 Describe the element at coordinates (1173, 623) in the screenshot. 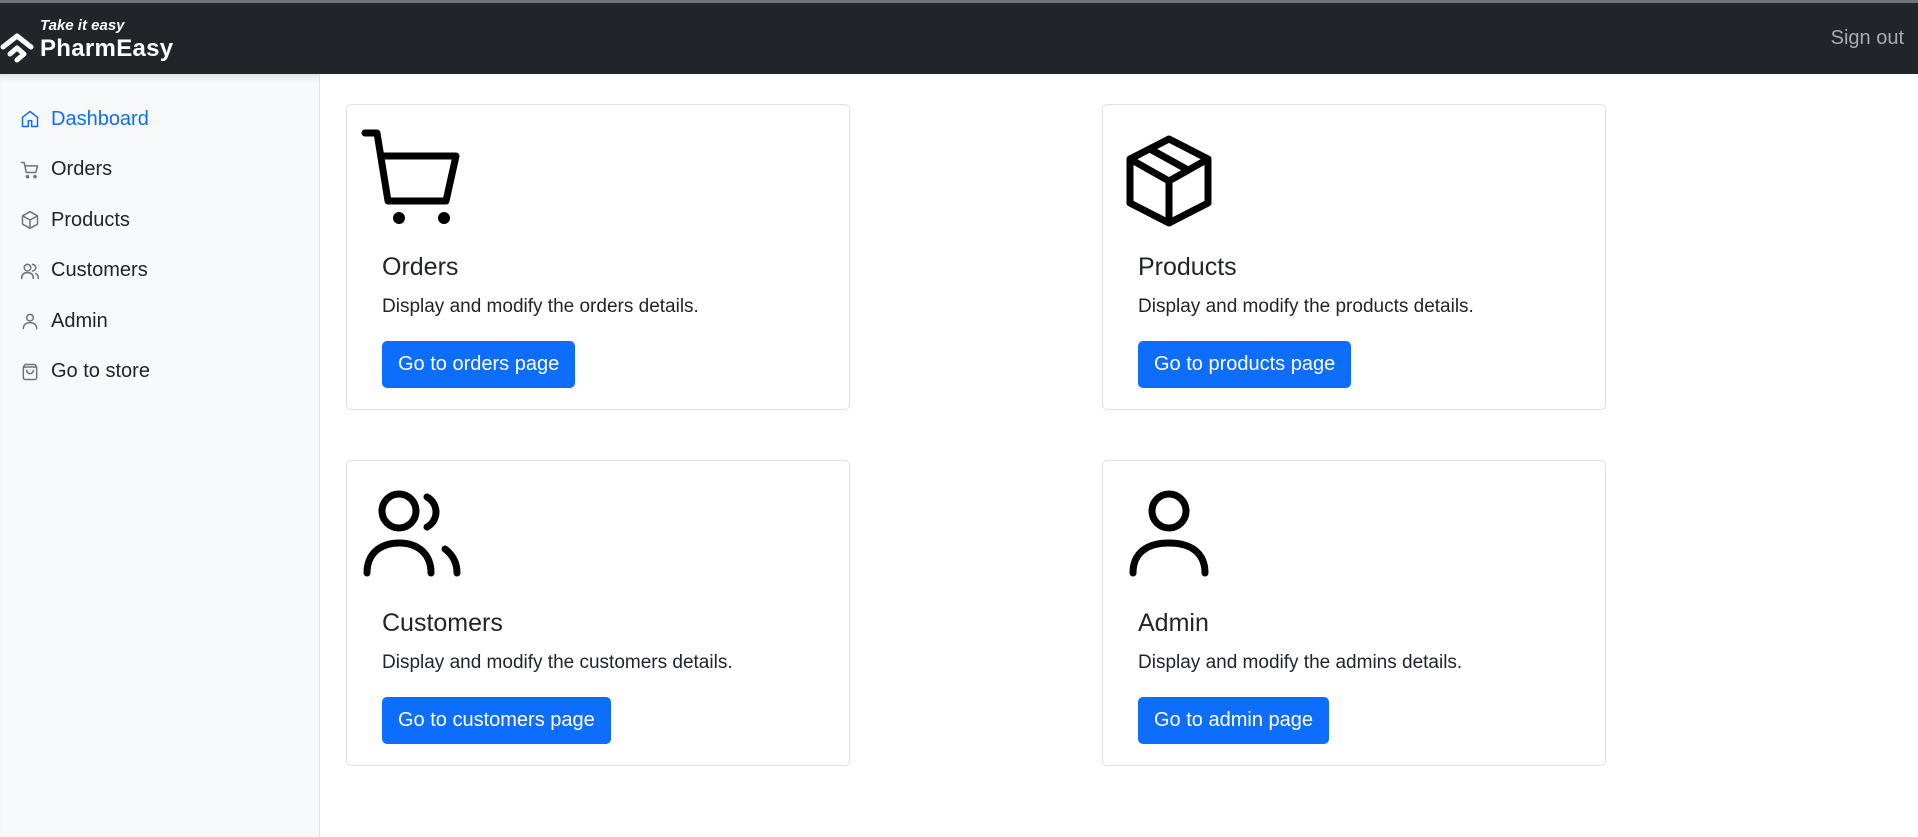

I see `card-title: Admin` at that location.